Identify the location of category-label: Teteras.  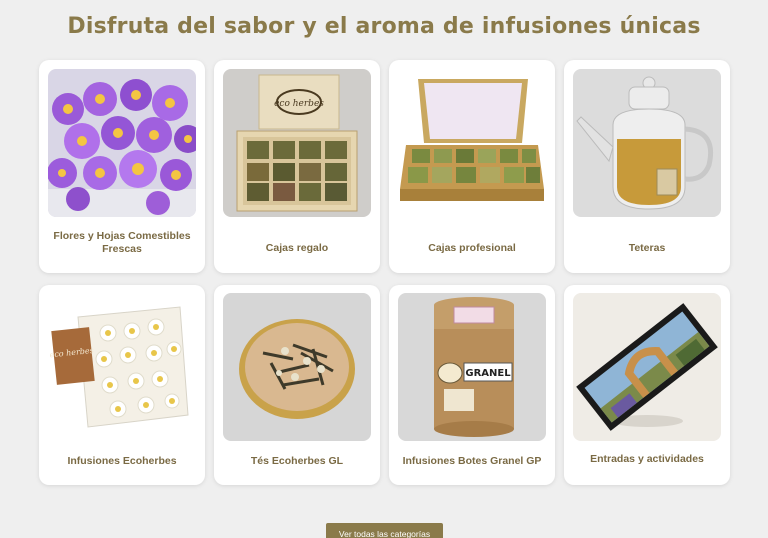
(647, 248).